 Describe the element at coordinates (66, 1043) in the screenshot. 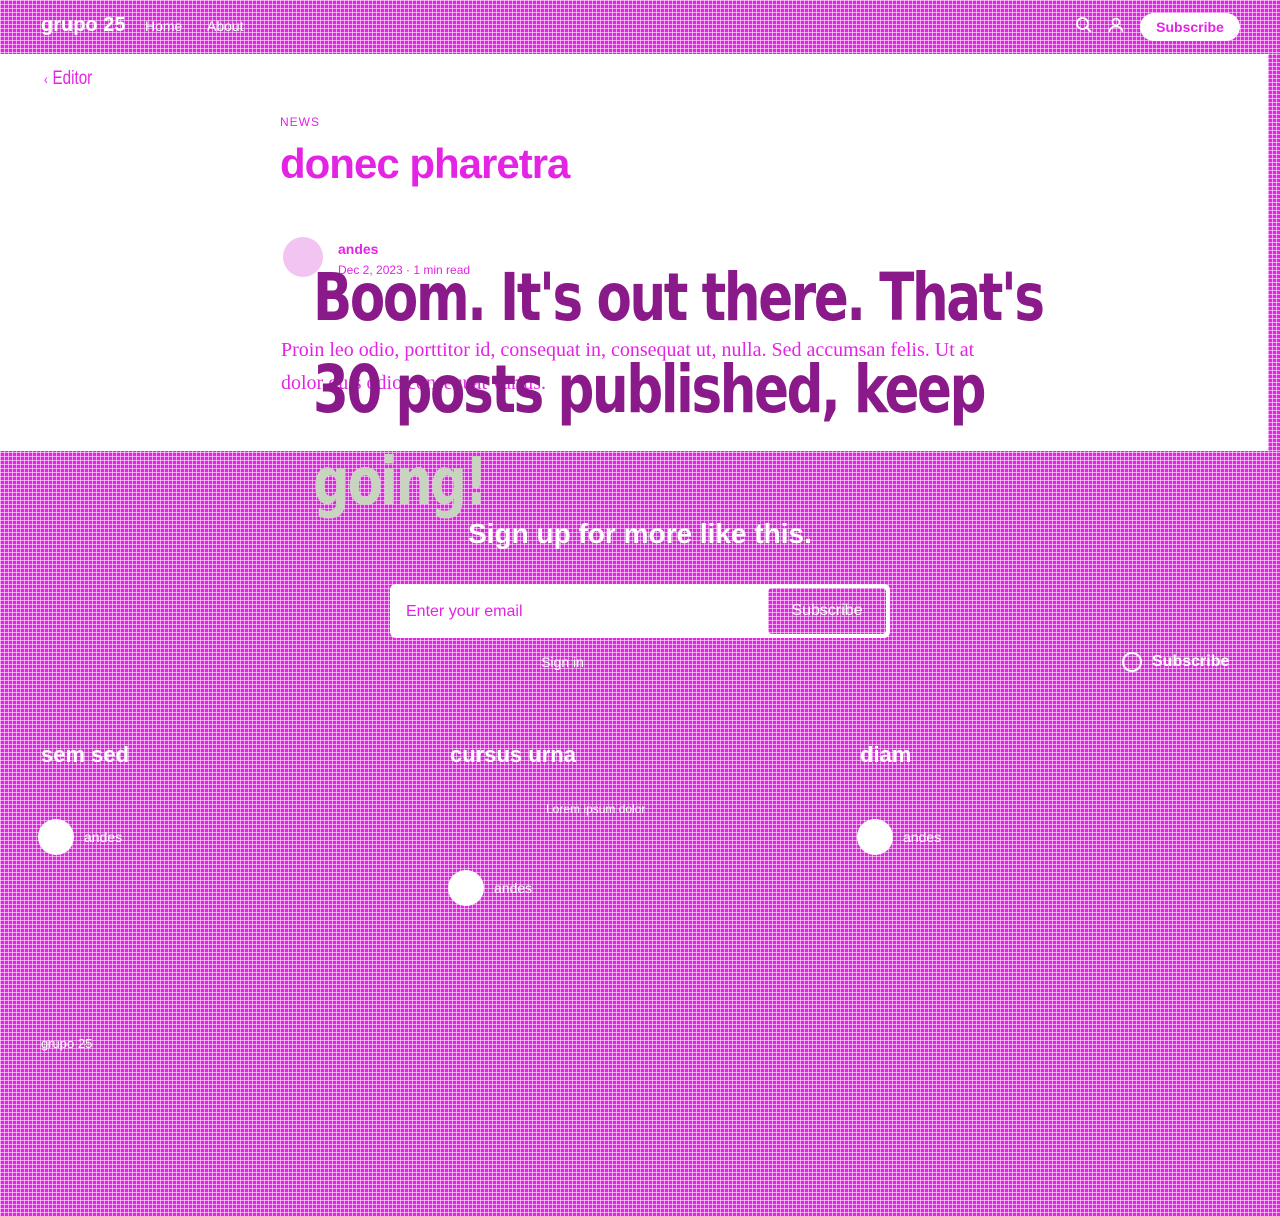

I see `footer-brand: grupo 25` at that location.